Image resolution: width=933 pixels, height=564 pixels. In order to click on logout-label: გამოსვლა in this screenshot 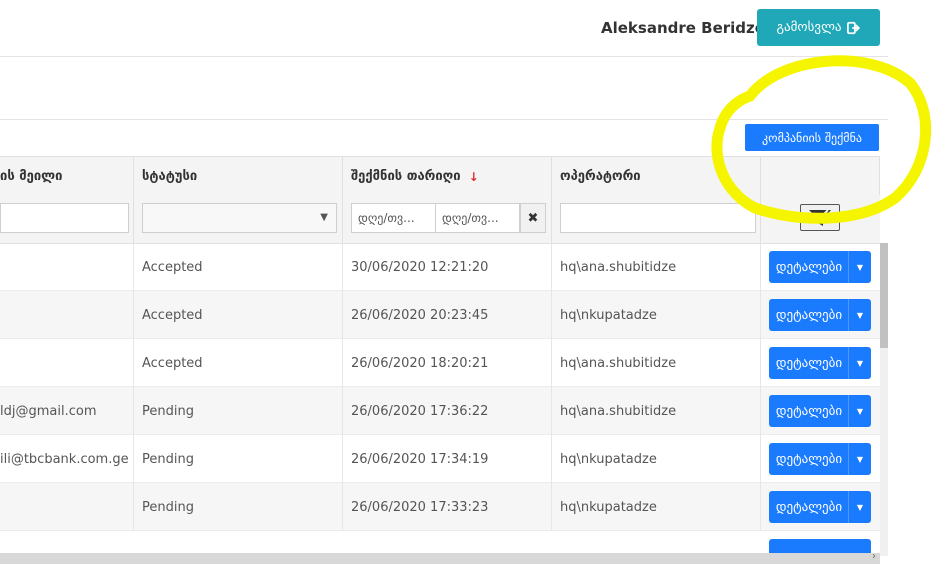, I will do `click(809, 27)`.